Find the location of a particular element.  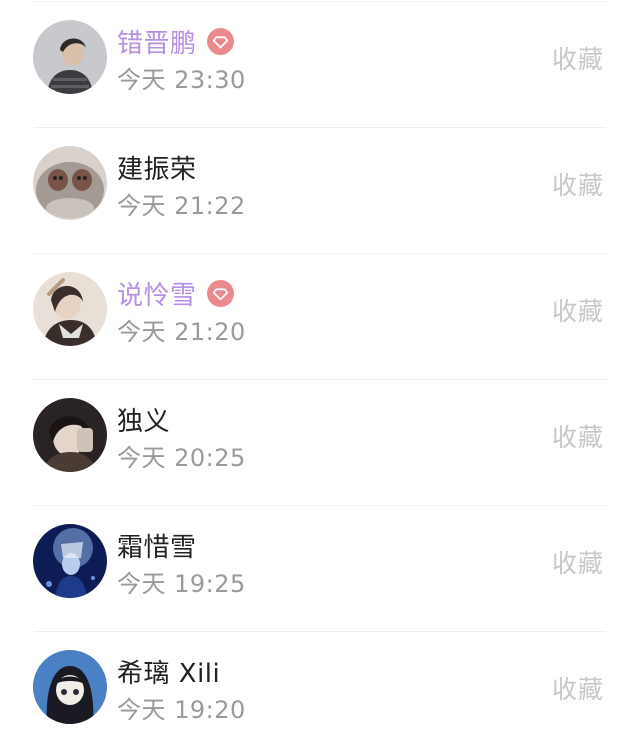

contact-name: 希璃 Xili is located at coordinates (169, 673).